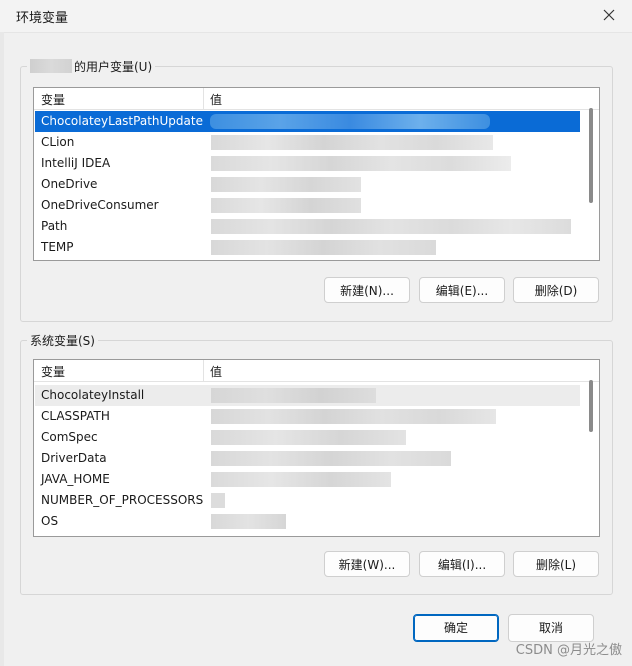 The image size is (632, 666). I want to click on system-row-java-home: JAVA_HOME, so click(307, 479).